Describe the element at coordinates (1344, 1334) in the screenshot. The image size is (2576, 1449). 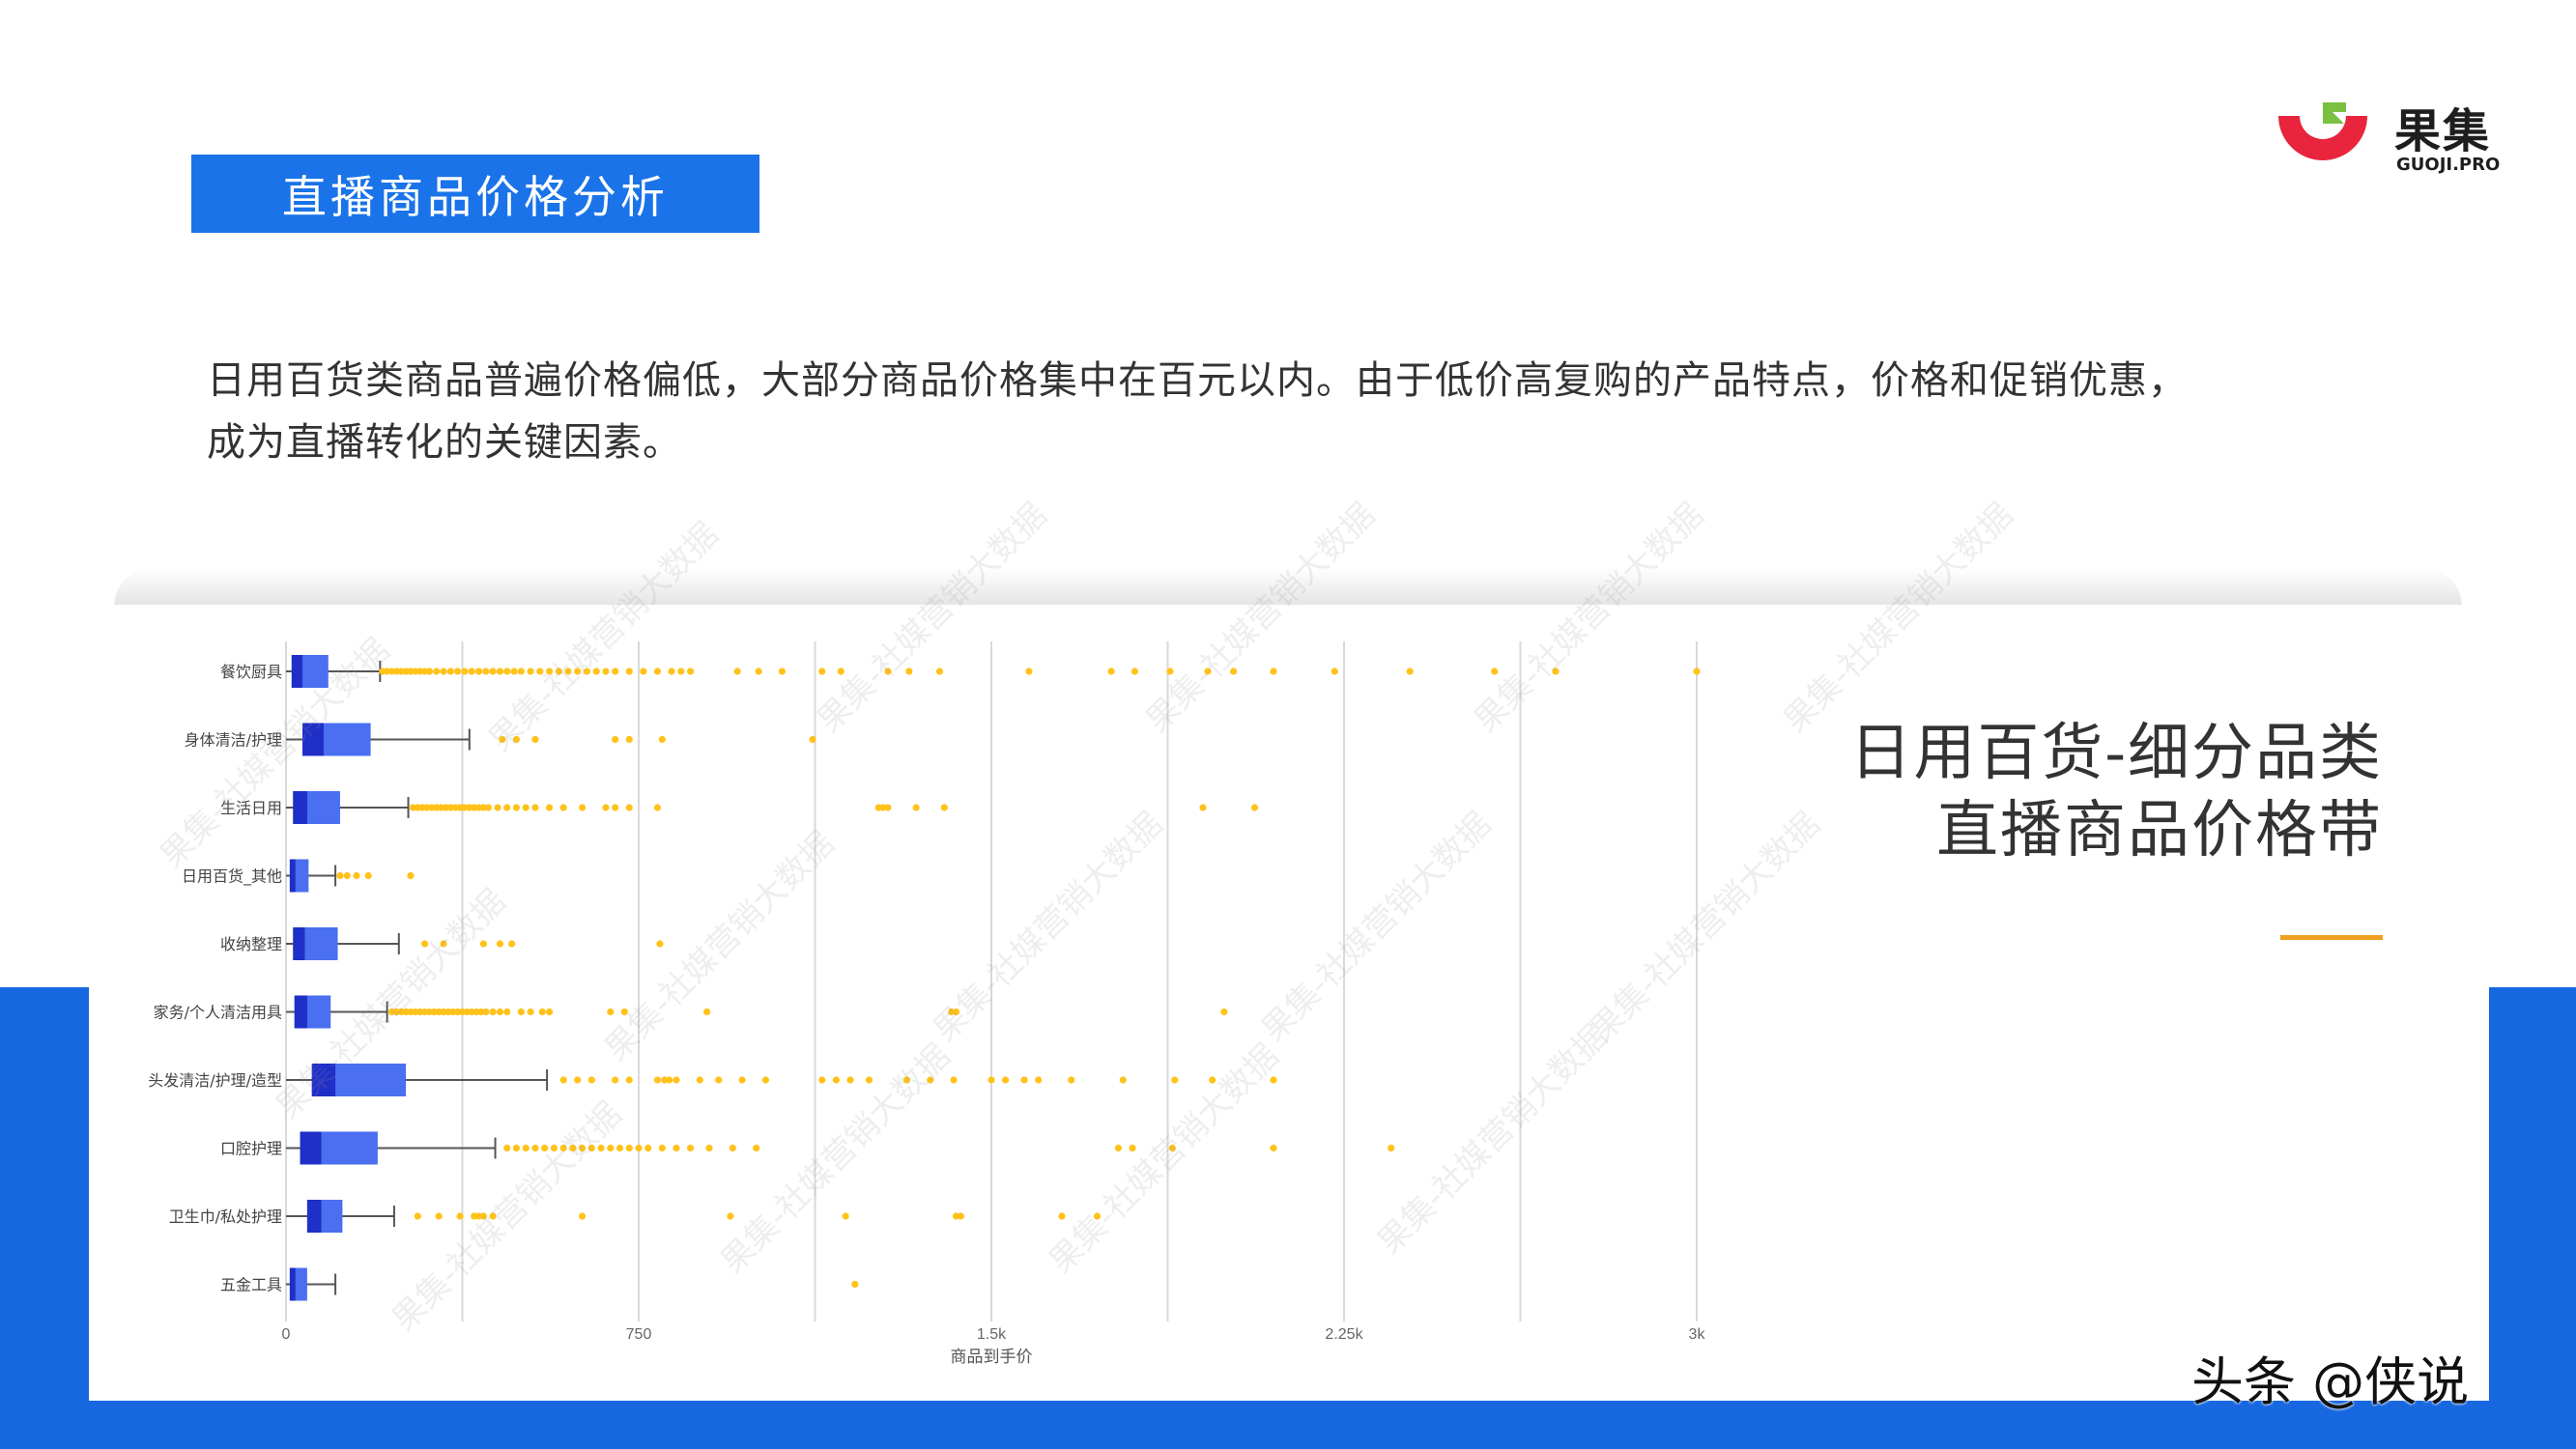
I see `x-tick-label: 2.25k` at that location.